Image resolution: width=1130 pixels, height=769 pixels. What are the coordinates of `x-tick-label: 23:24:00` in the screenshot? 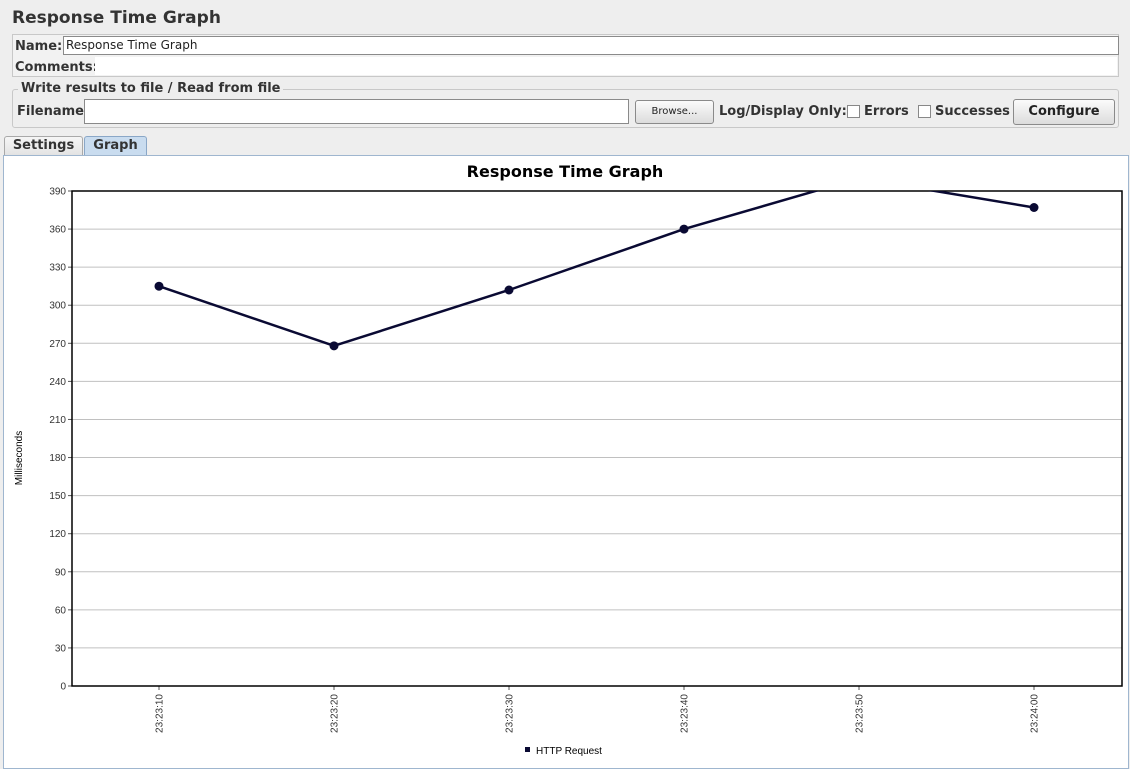 It's located at (1035, 713).